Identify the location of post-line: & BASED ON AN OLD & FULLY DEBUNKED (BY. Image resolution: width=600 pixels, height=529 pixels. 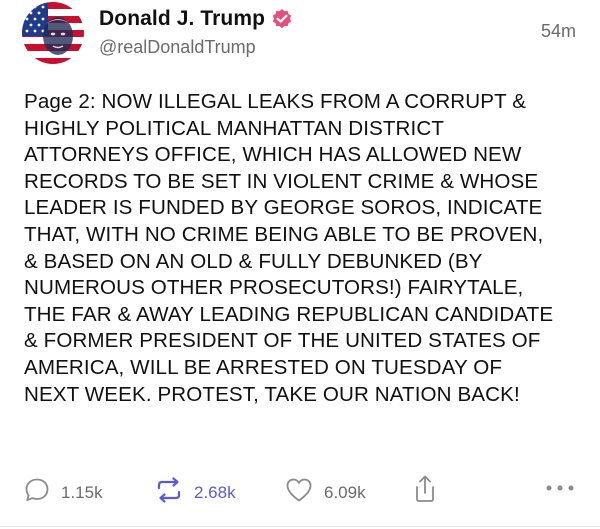
(253, 261).